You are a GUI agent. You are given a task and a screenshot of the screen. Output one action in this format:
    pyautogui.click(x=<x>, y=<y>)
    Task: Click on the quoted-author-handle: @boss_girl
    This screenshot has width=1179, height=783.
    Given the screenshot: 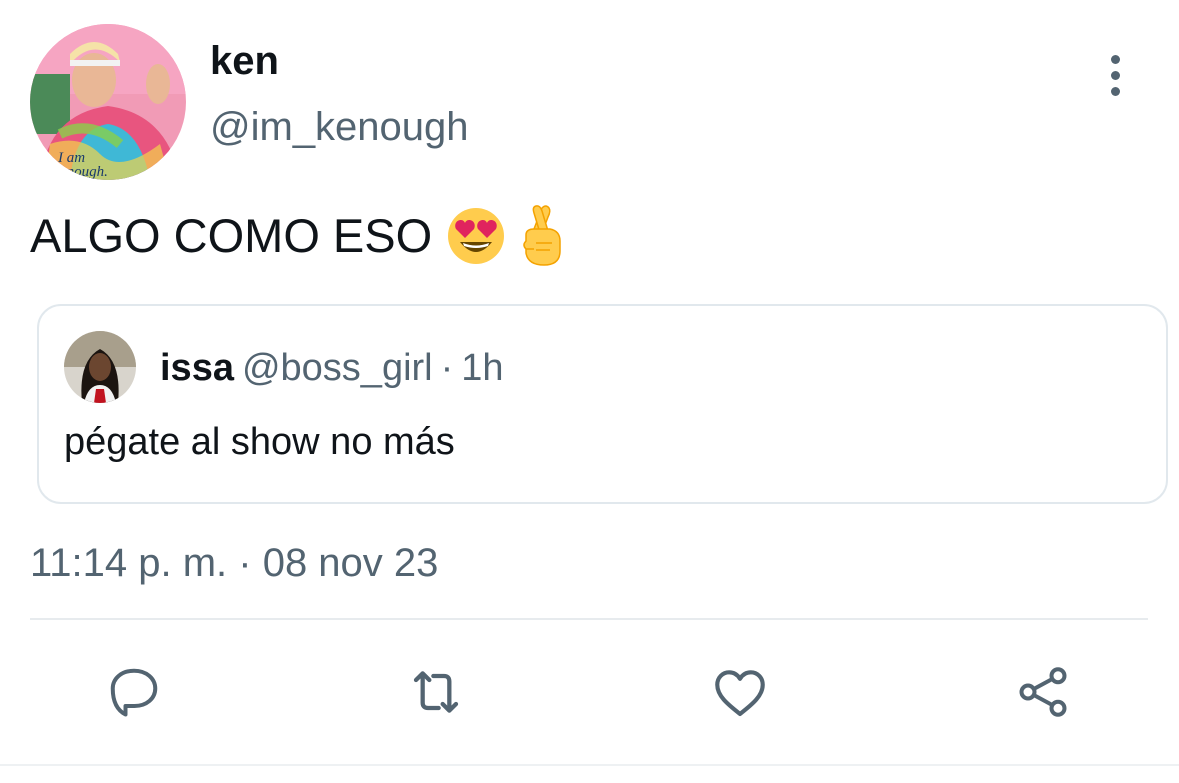 What is the action you would take?
    pyautogui.click(x=337, y=368)
    